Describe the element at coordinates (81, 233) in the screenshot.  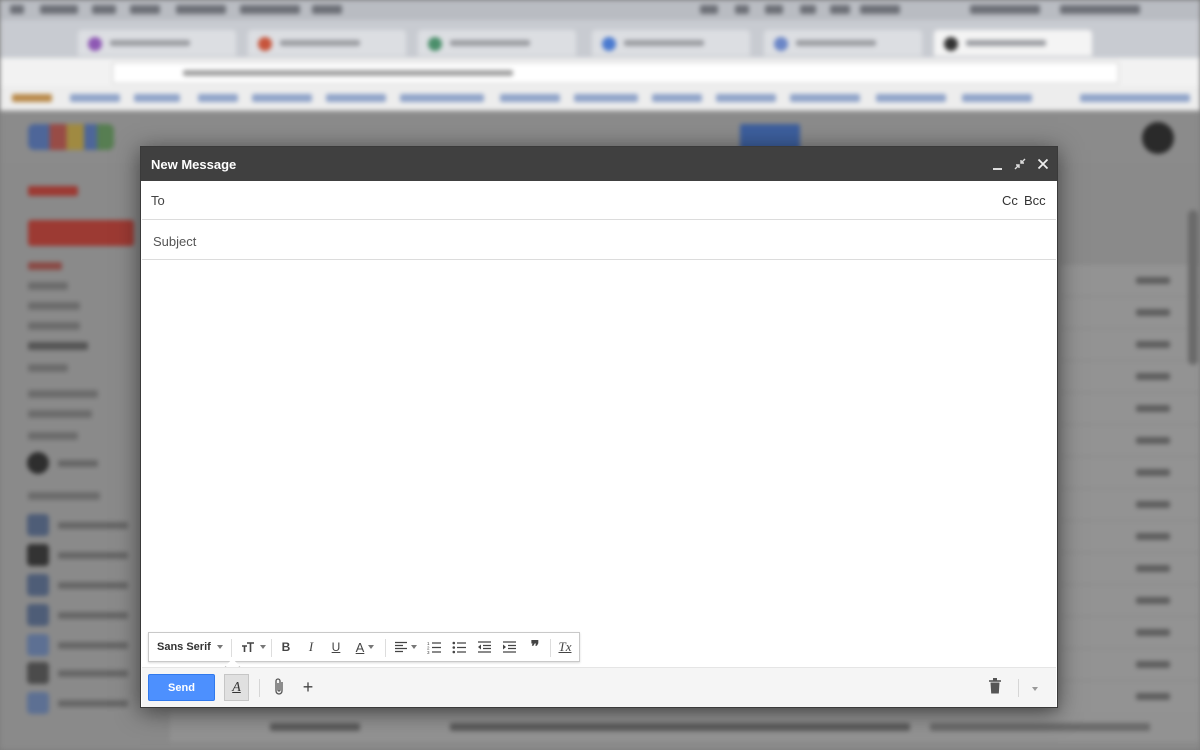
I see `gmail-compose-button` at that location.